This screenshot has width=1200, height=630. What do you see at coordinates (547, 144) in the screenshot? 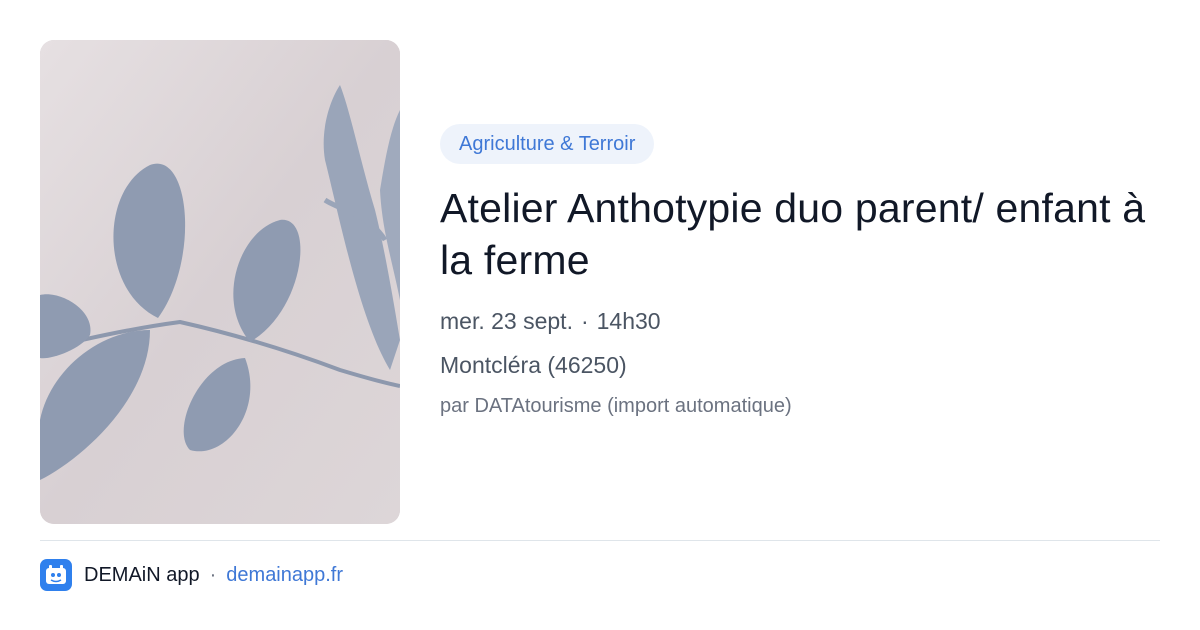
I see `category-tag: Agriculture & Terroir` at bounding box center [547, 144].